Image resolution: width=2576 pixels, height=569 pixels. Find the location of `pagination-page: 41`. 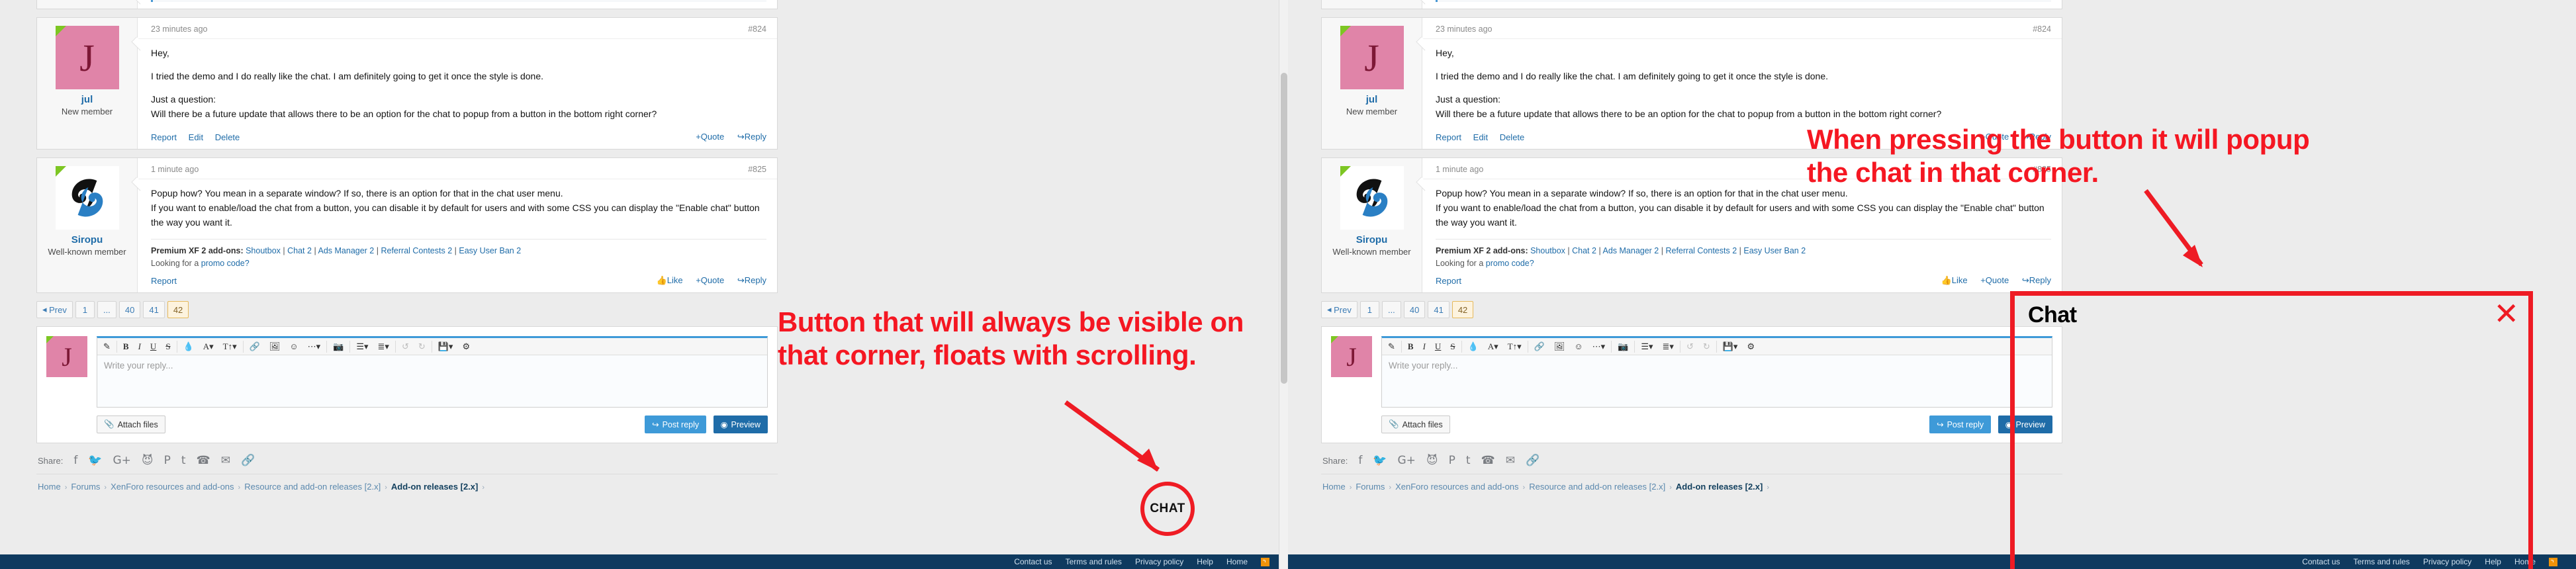

pagination-page: 41 is located at coordinates (154, 309).